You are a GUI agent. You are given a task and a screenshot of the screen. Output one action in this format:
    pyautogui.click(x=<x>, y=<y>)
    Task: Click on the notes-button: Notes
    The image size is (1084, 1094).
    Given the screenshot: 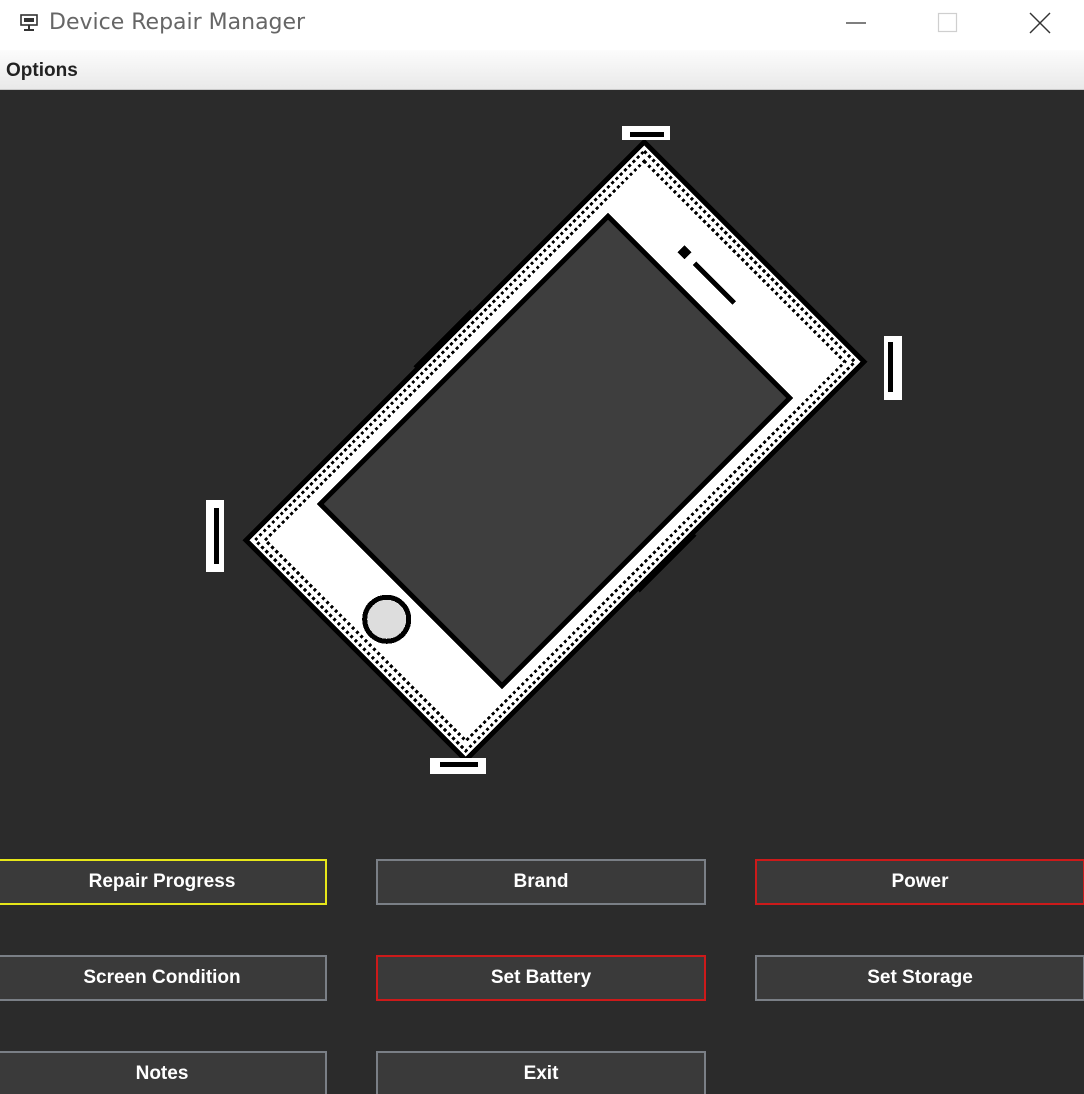 What is the action you would take?
    pyautogui.click(x=163, y=1072)
    